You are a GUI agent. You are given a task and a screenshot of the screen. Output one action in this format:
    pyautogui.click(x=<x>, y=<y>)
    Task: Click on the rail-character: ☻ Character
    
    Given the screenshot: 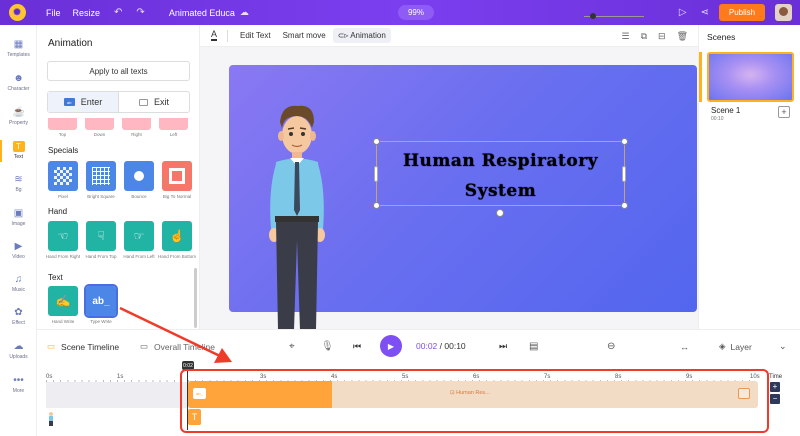 What is the action you would take?
    pyautogui.click(x=18, y=82)
    